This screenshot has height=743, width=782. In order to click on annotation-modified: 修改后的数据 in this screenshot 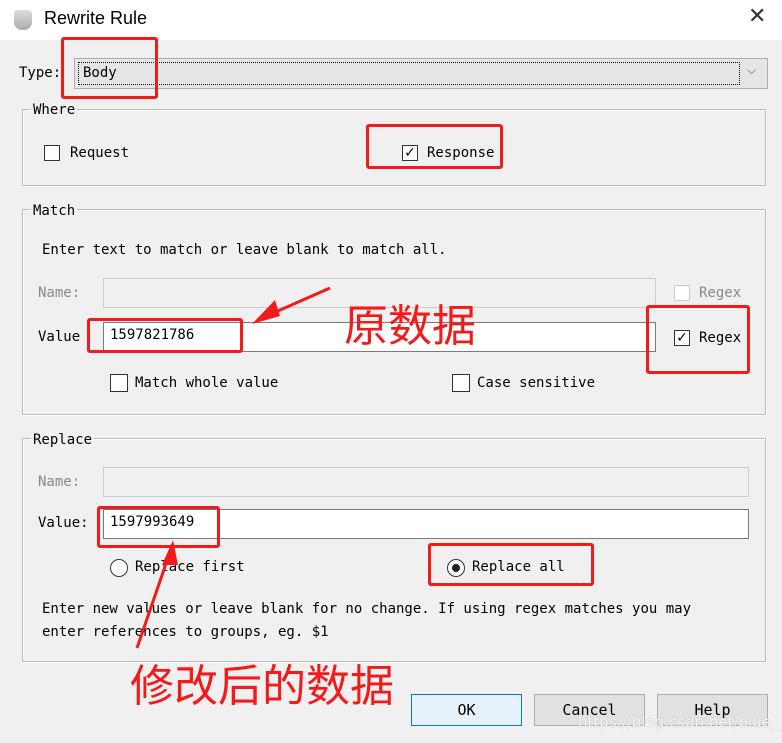, I will do `click(262, 686)`.